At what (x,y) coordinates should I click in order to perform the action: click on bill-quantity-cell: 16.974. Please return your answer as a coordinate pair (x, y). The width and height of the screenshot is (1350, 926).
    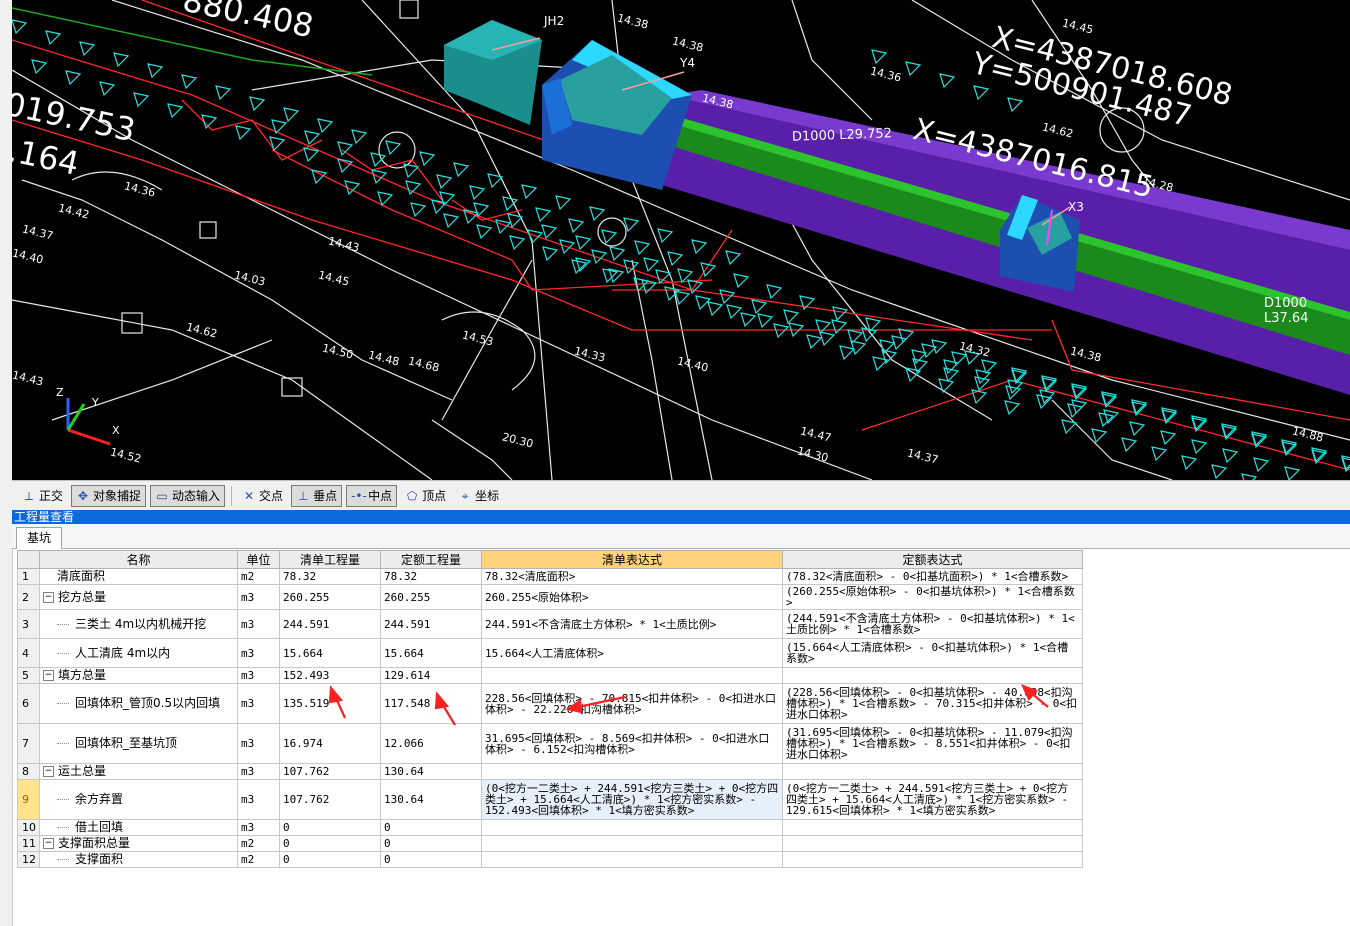
    Looking at the image, I should click on (330, 743).